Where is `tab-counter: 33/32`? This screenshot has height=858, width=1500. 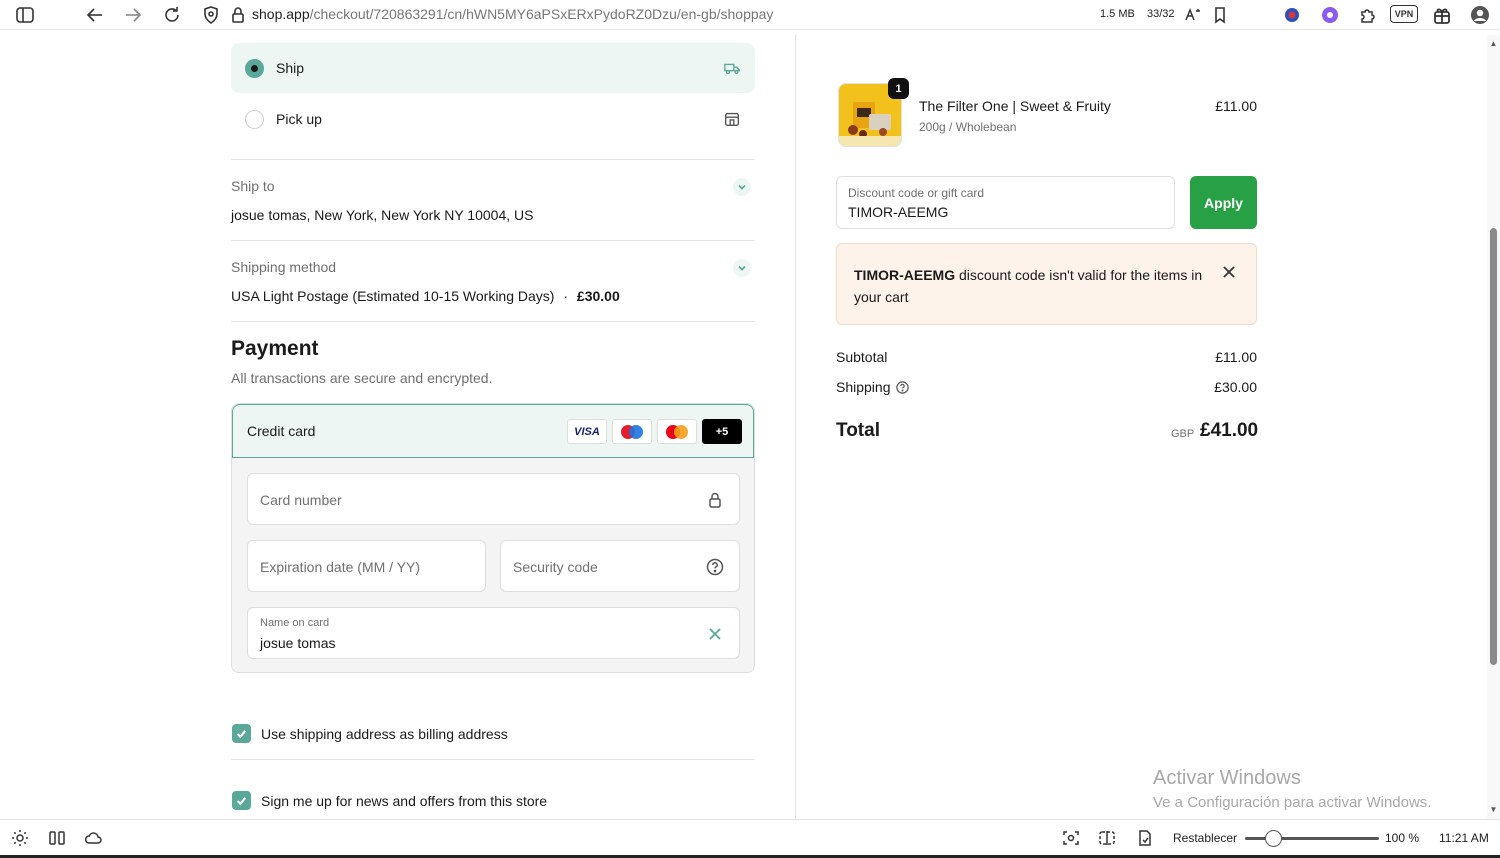 tab-counter: 33/32 is located at coordinates (1161, 14).